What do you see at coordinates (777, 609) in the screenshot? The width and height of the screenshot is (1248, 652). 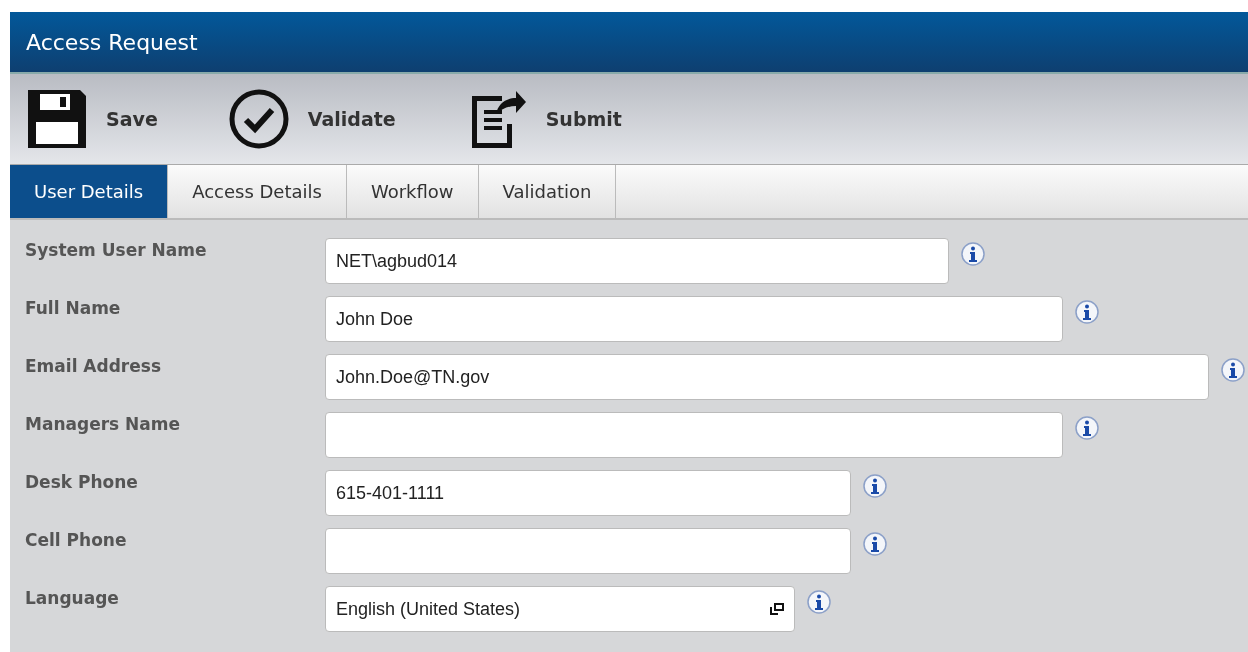 I see `popup-icon` at bounding box center [777, 609].